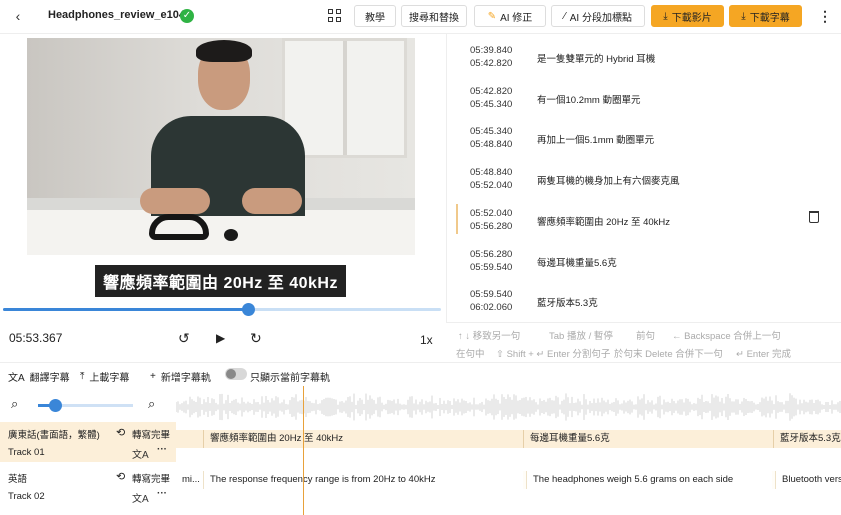 This screenshot has width=841, height=515. I want to click on translate-subtitles-button: 文A 翻譯字幕, so click(39, 376).